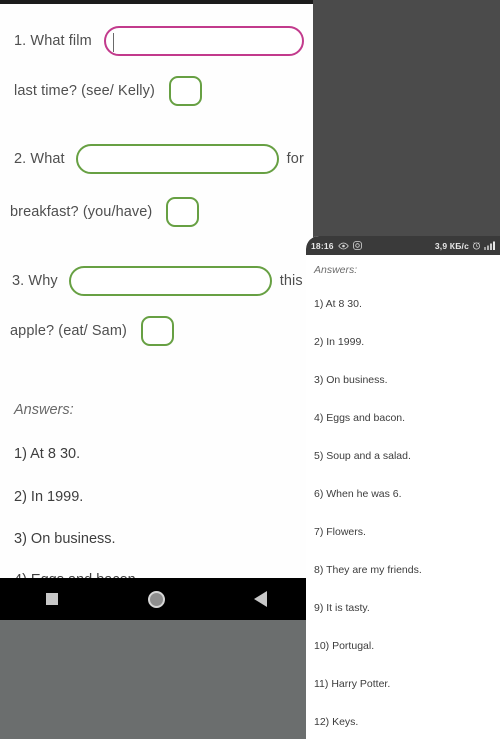 Image resolution: width=500 pixels, height=739 pixels. I want to click on circle-icon, so click(156, 599).